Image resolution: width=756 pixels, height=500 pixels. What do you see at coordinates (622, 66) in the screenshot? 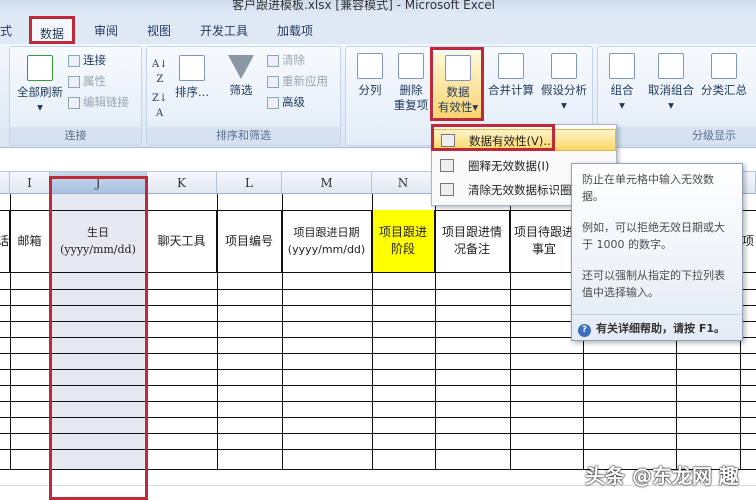
I see `group-icon` at bounding box center [622, 66].